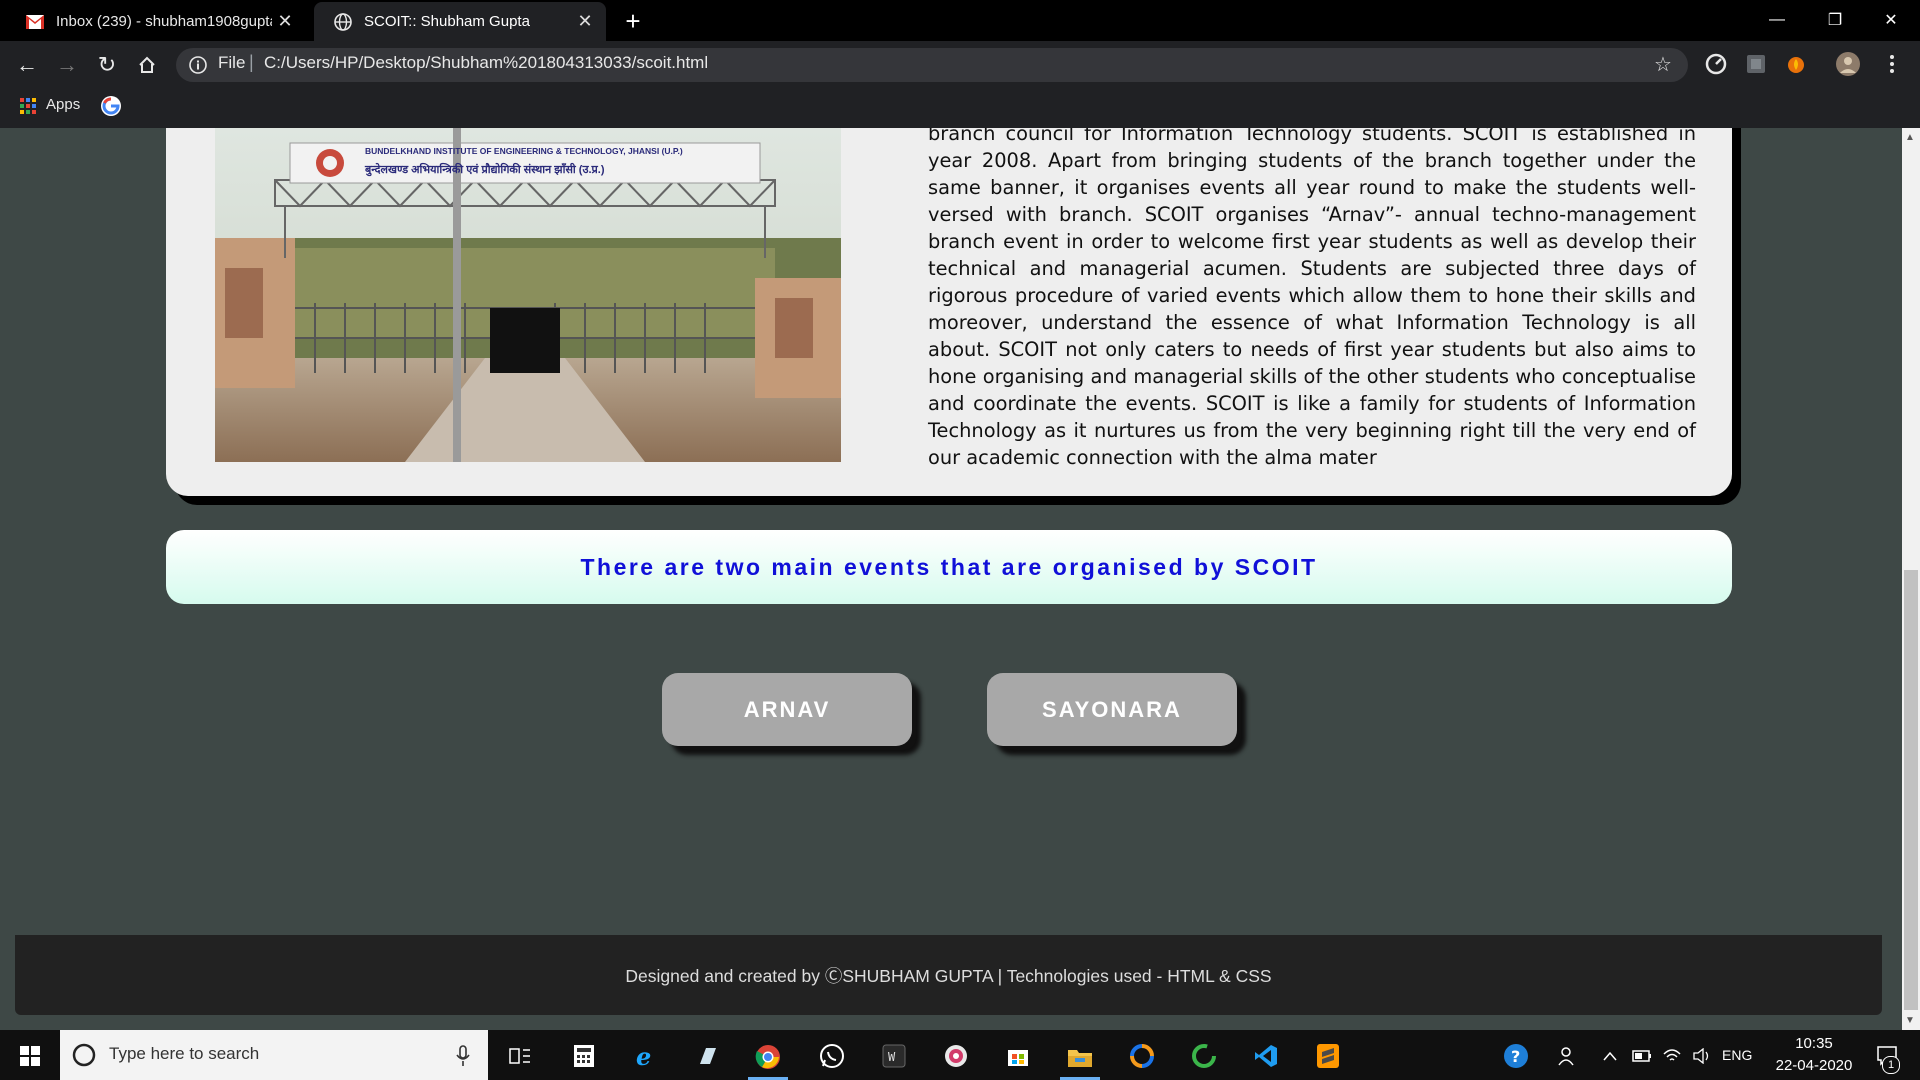  I want to click on calculator-icon, so click(584, 1056).